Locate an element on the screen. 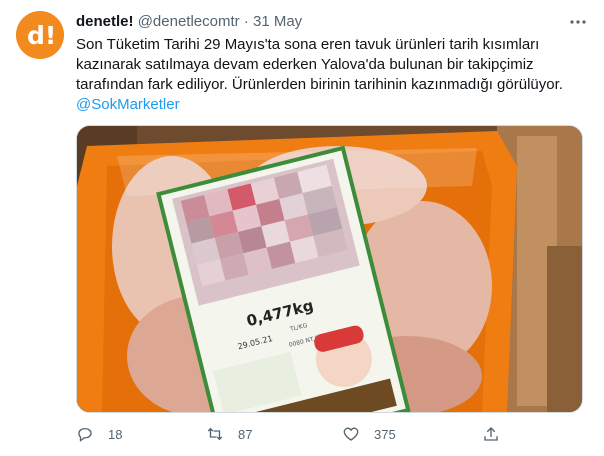 The image size is (604, 456). share-icon is located at coordinates (491, 434).